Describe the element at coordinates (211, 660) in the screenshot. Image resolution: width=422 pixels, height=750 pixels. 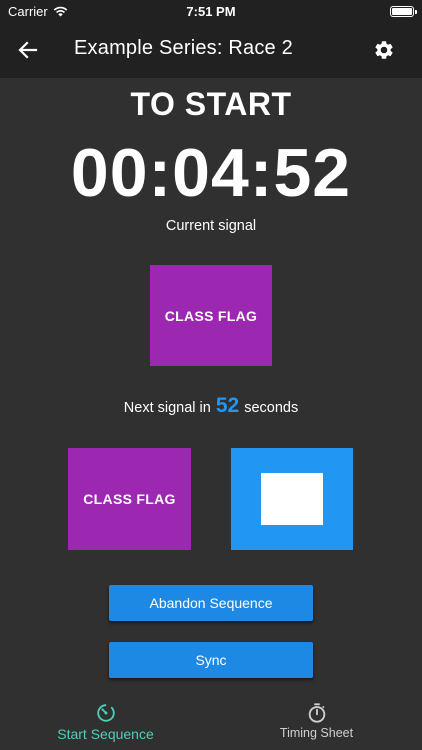
I see `sync-button: Sync` at that location.